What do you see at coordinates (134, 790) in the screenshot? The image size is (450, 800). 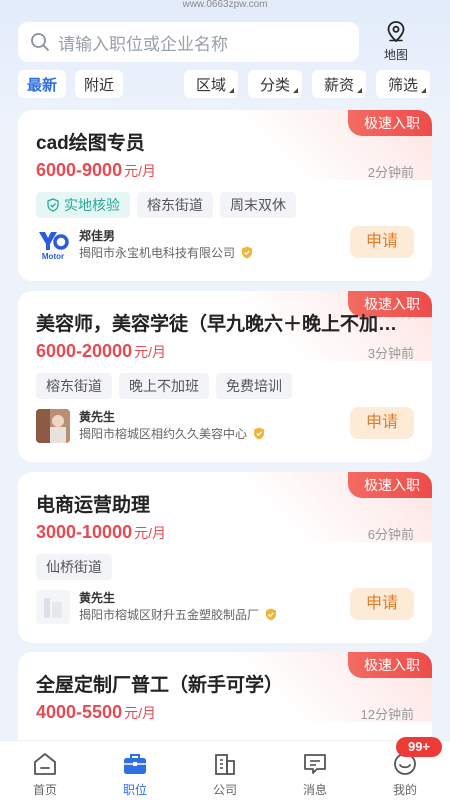 I see `tab-jobs-label: 职位` at bounding box center [134, 790].